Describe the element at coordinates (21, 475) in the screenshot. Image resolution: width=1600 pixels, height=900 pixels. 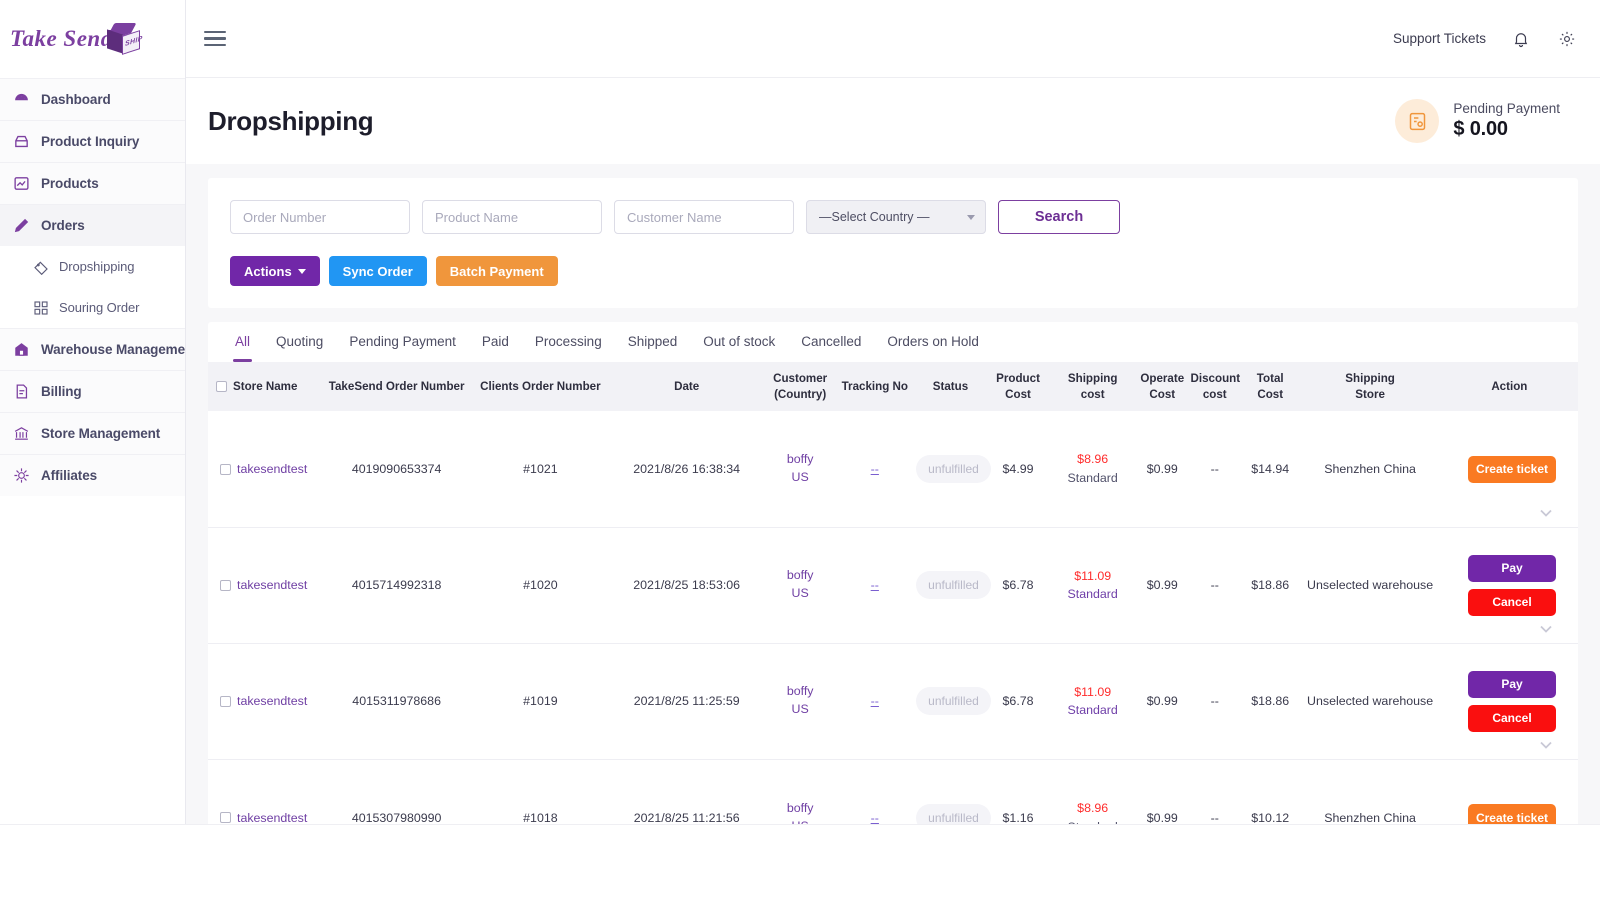
I see `affiliates-icon` at that location.